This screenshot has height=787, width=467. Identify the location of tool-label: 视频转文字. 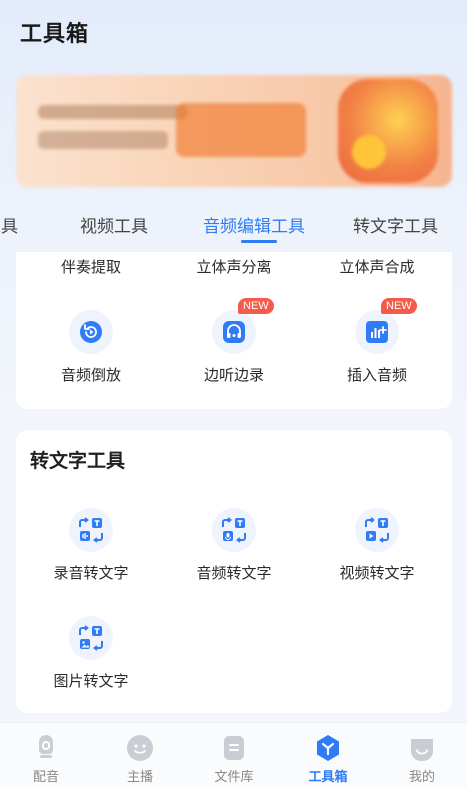
(377, 573).